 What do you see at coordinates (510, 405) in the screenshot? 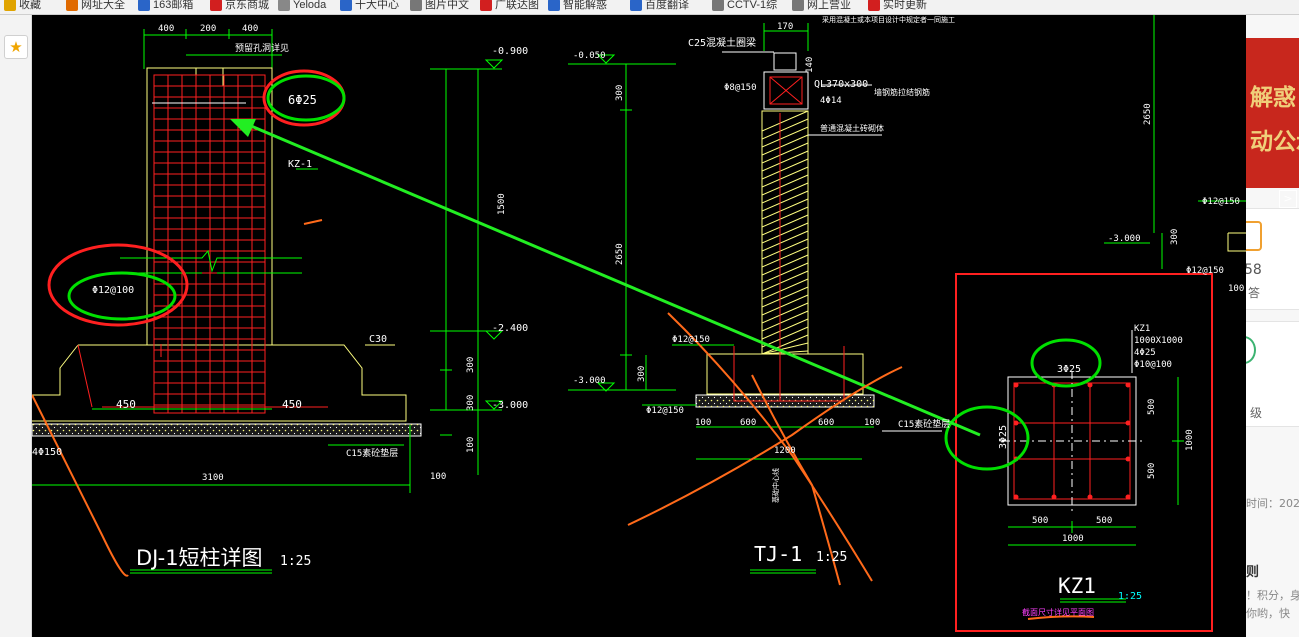
I see `dj1-elev-bottom: -3.000` at bounding box center [510, 405].